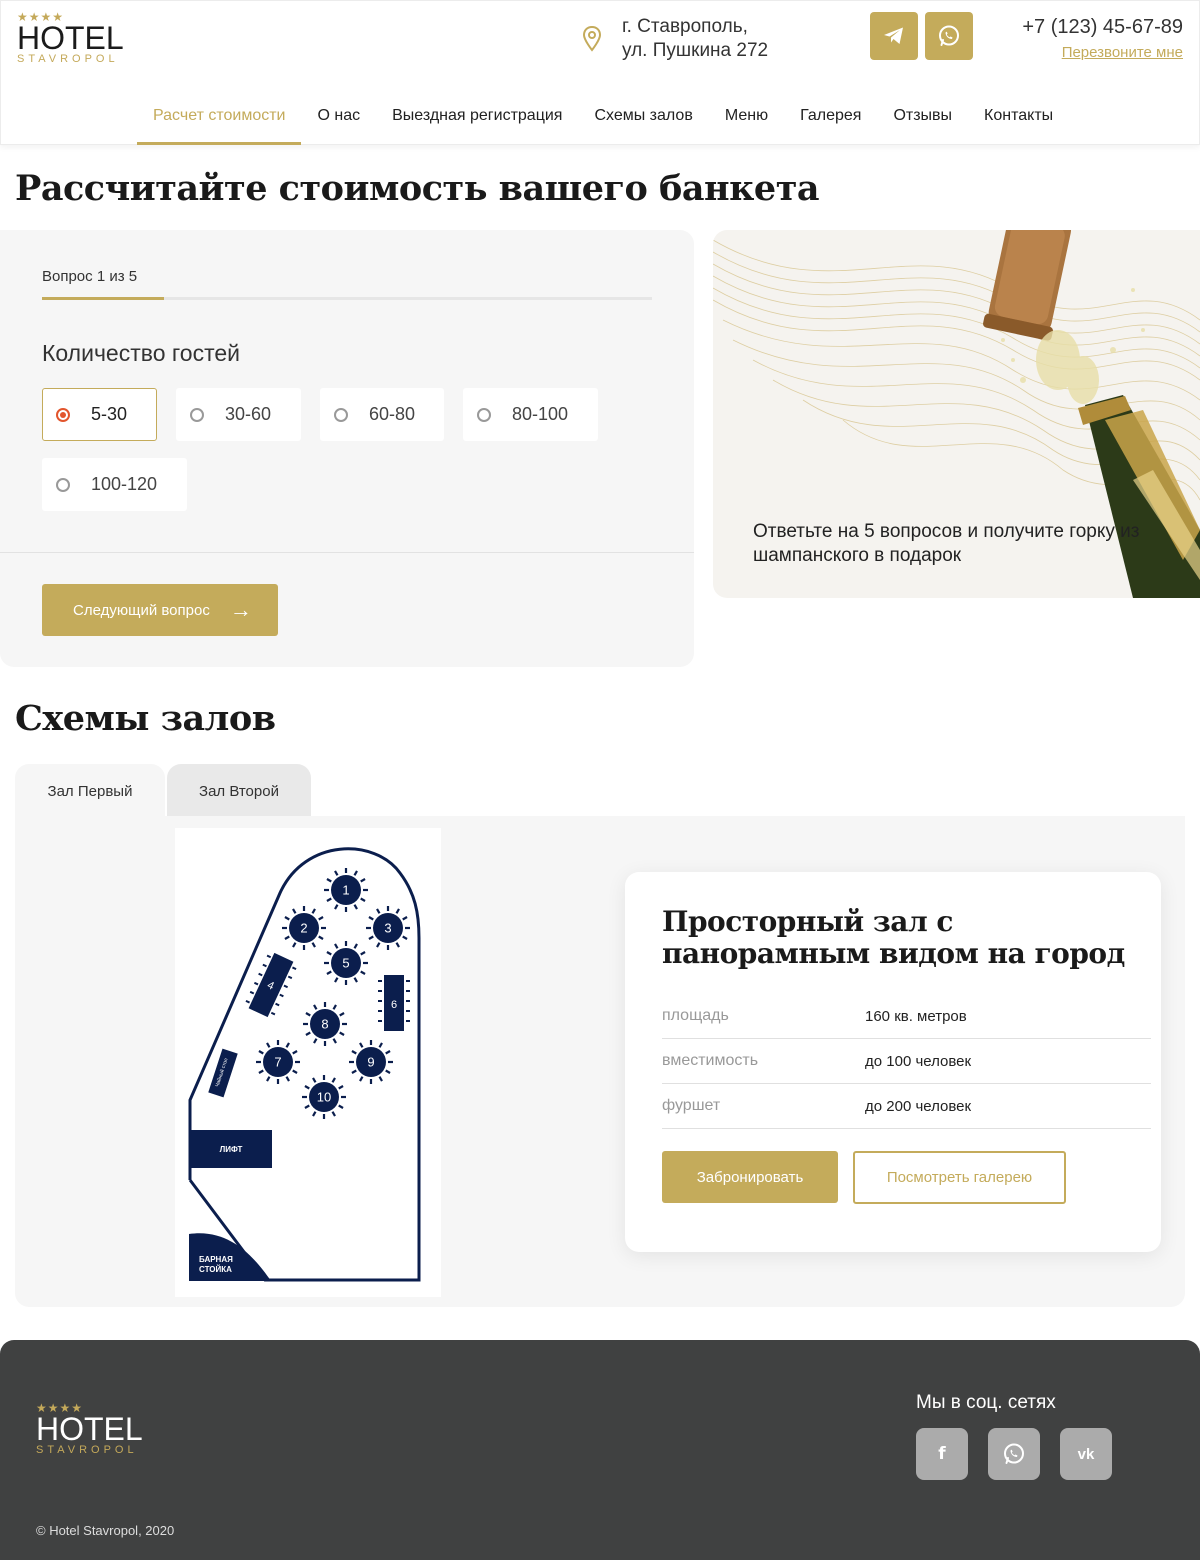  I want to click on facebook-button: f, so click(942, 1454).